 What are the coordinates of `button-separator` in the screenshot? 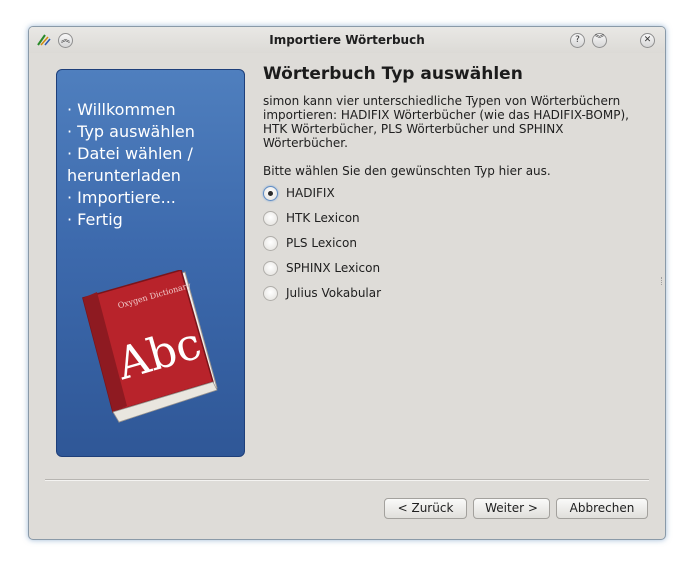 It's located at (347, 480).